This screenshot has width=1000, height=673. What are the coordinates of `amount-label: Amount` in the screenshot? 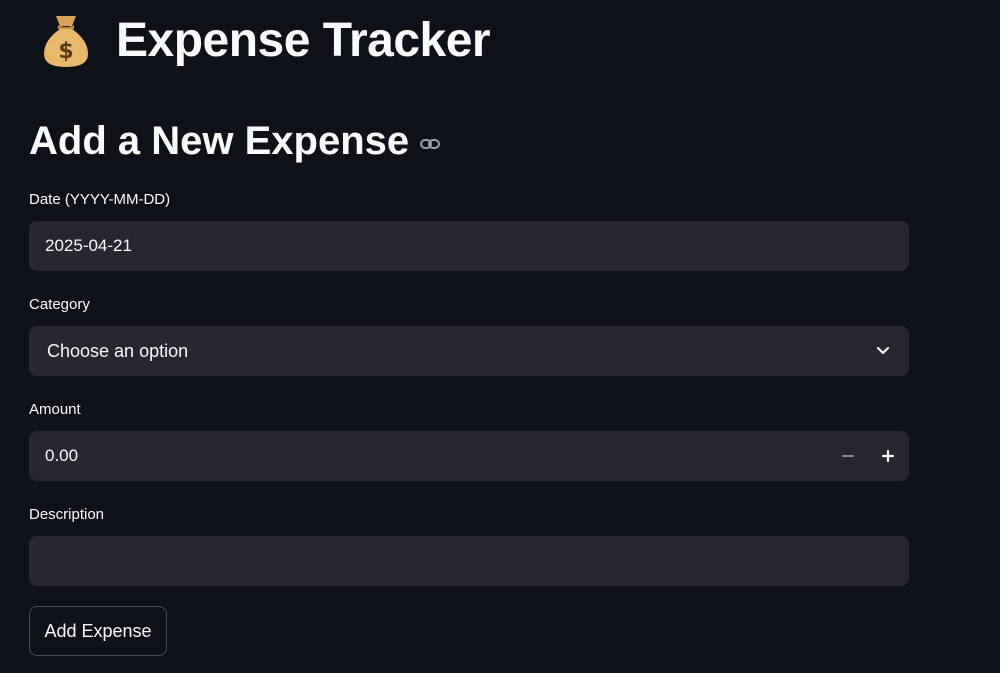 It's located at (55, 409).